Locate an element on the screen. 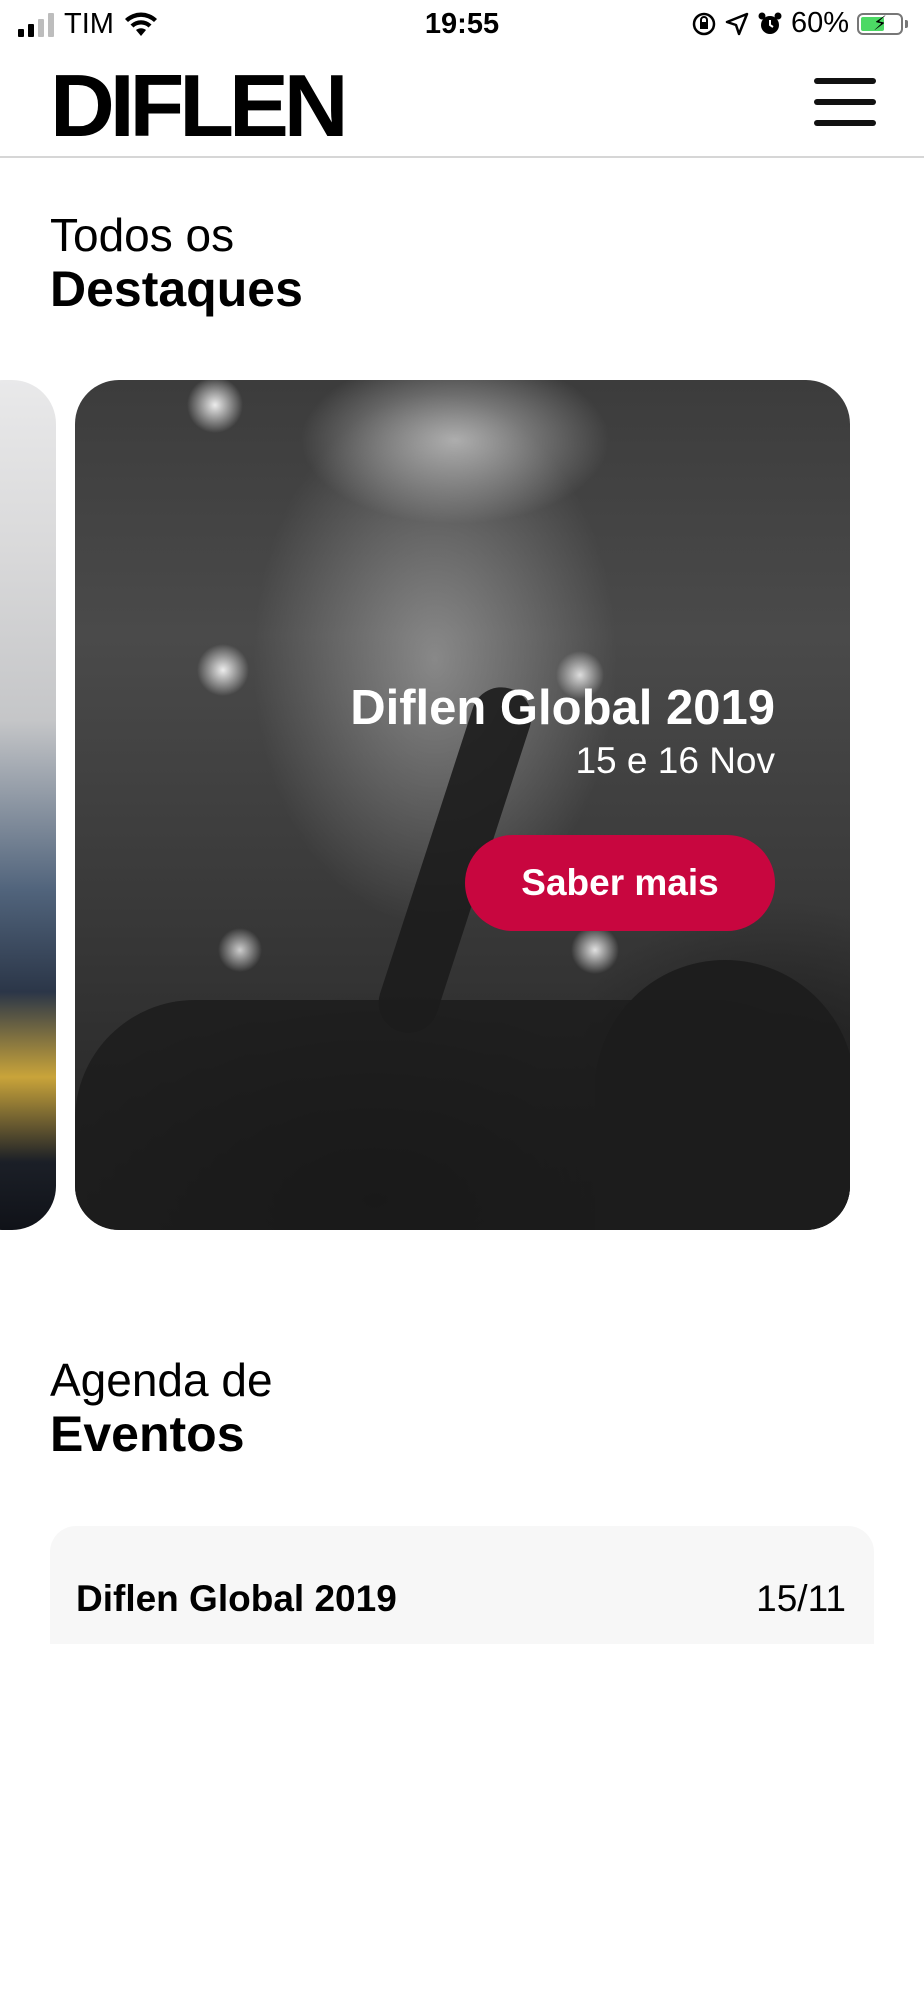  status-bar: TIM 19:55 60% ⚡ is located at coordinates (462, 25).